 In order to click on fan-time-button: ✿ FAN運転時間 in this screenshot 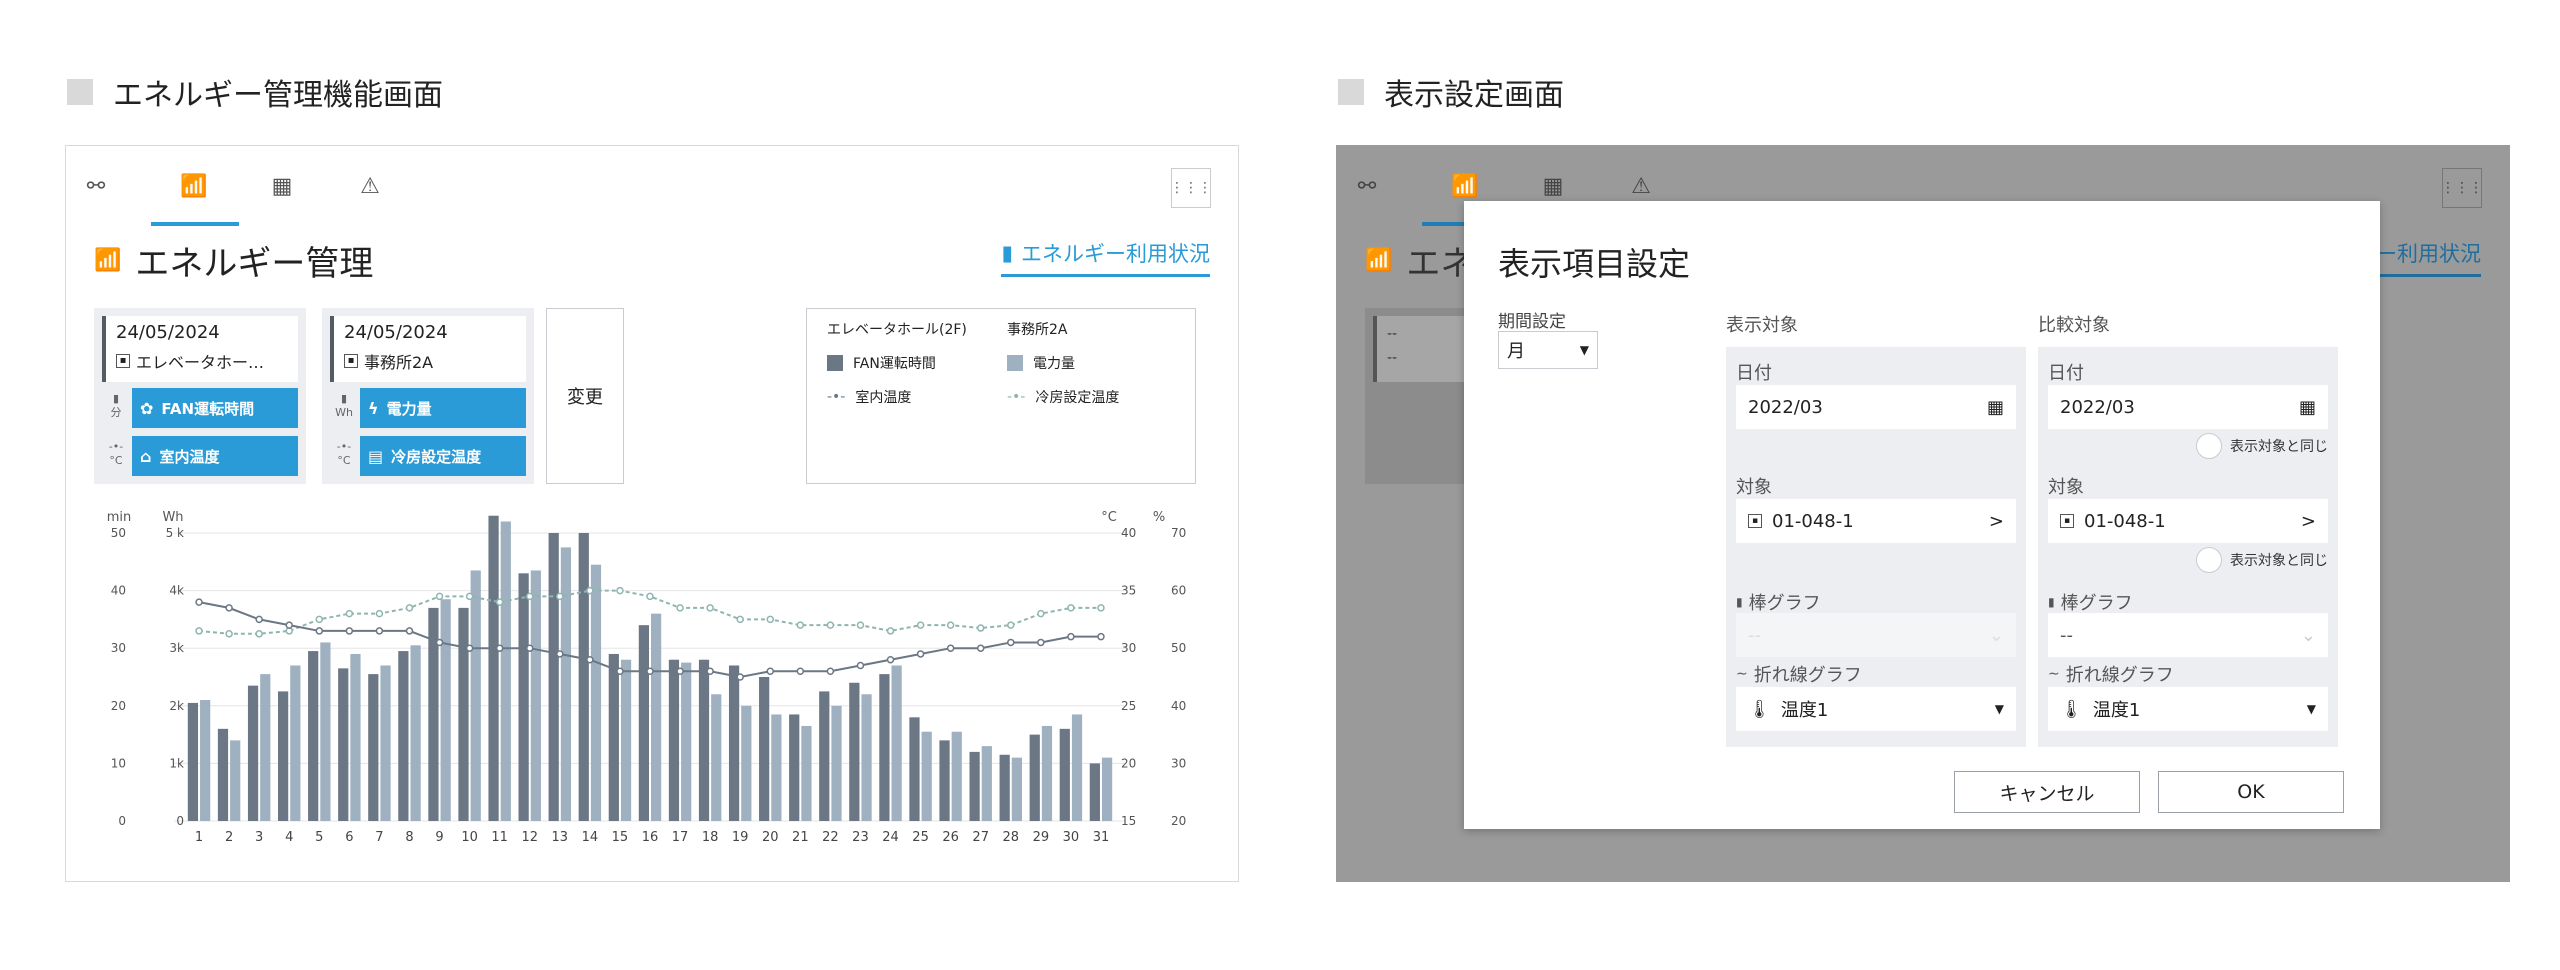, I will do `click(215, 408)`.